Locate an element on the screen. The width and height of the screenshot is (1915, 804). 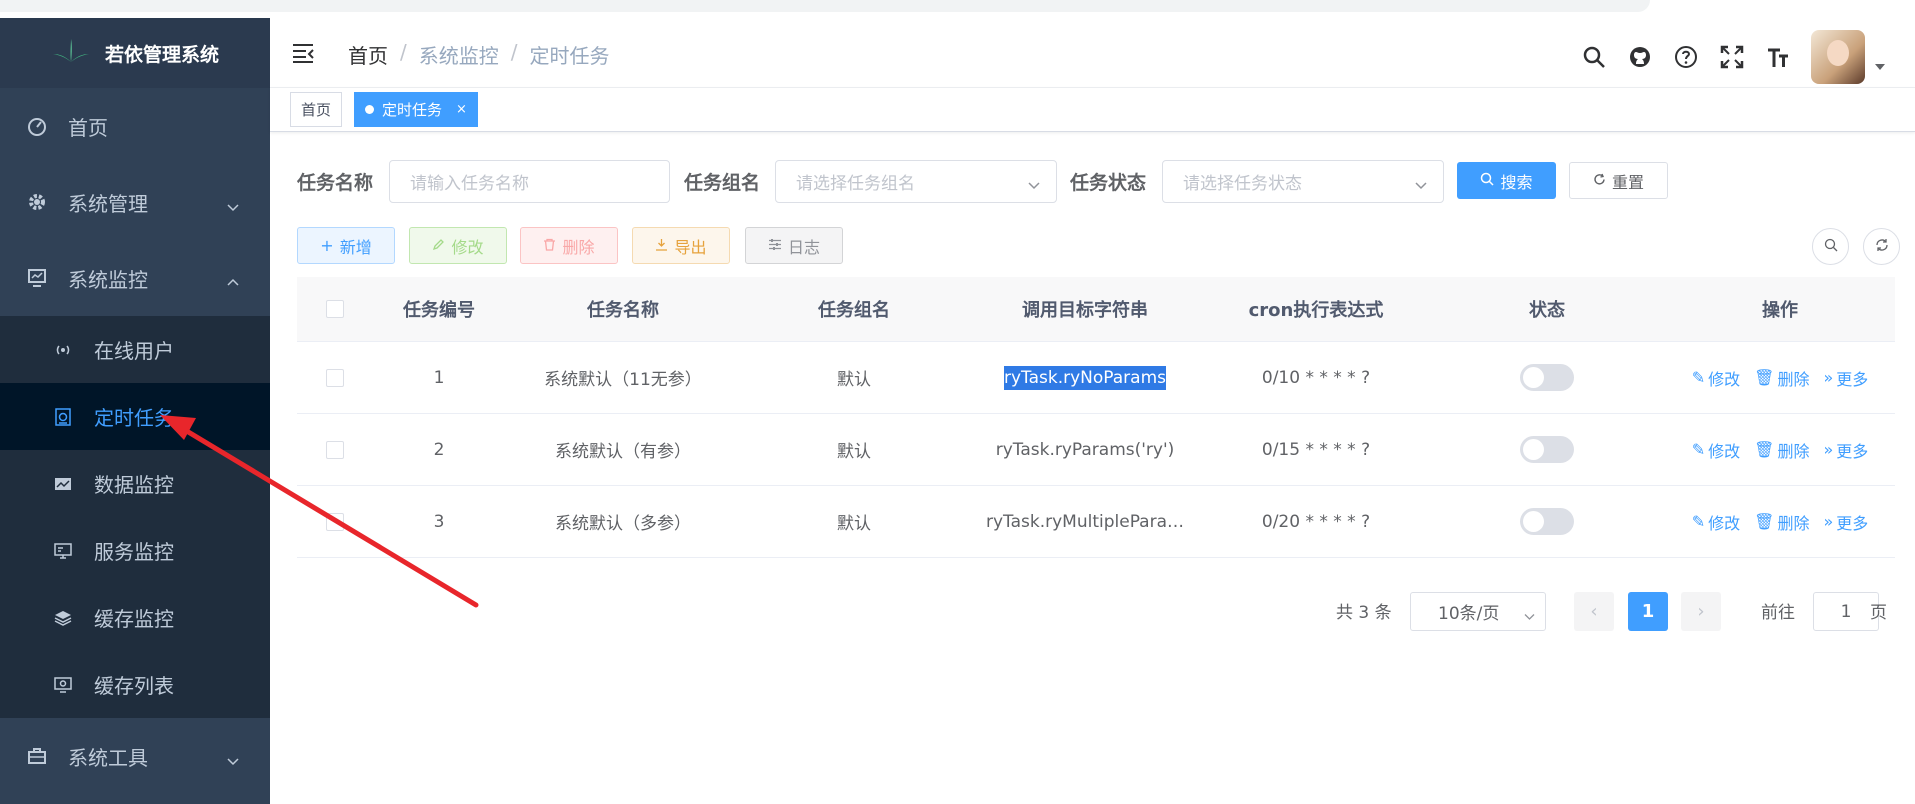
toggle-search-button is located at coordinates (1830, 246).